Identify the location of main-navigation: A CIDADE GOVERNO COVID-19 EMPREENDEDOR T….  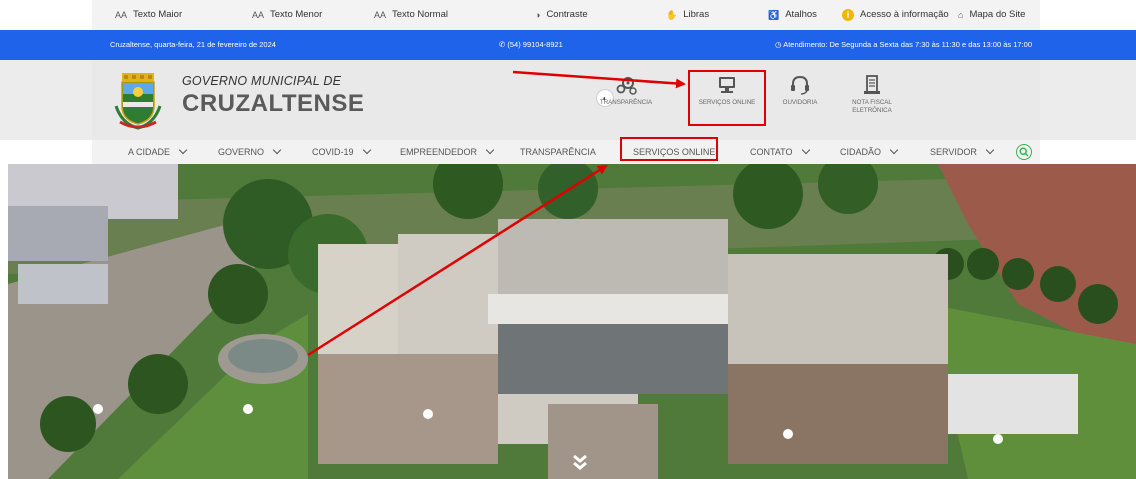
(568, 150).